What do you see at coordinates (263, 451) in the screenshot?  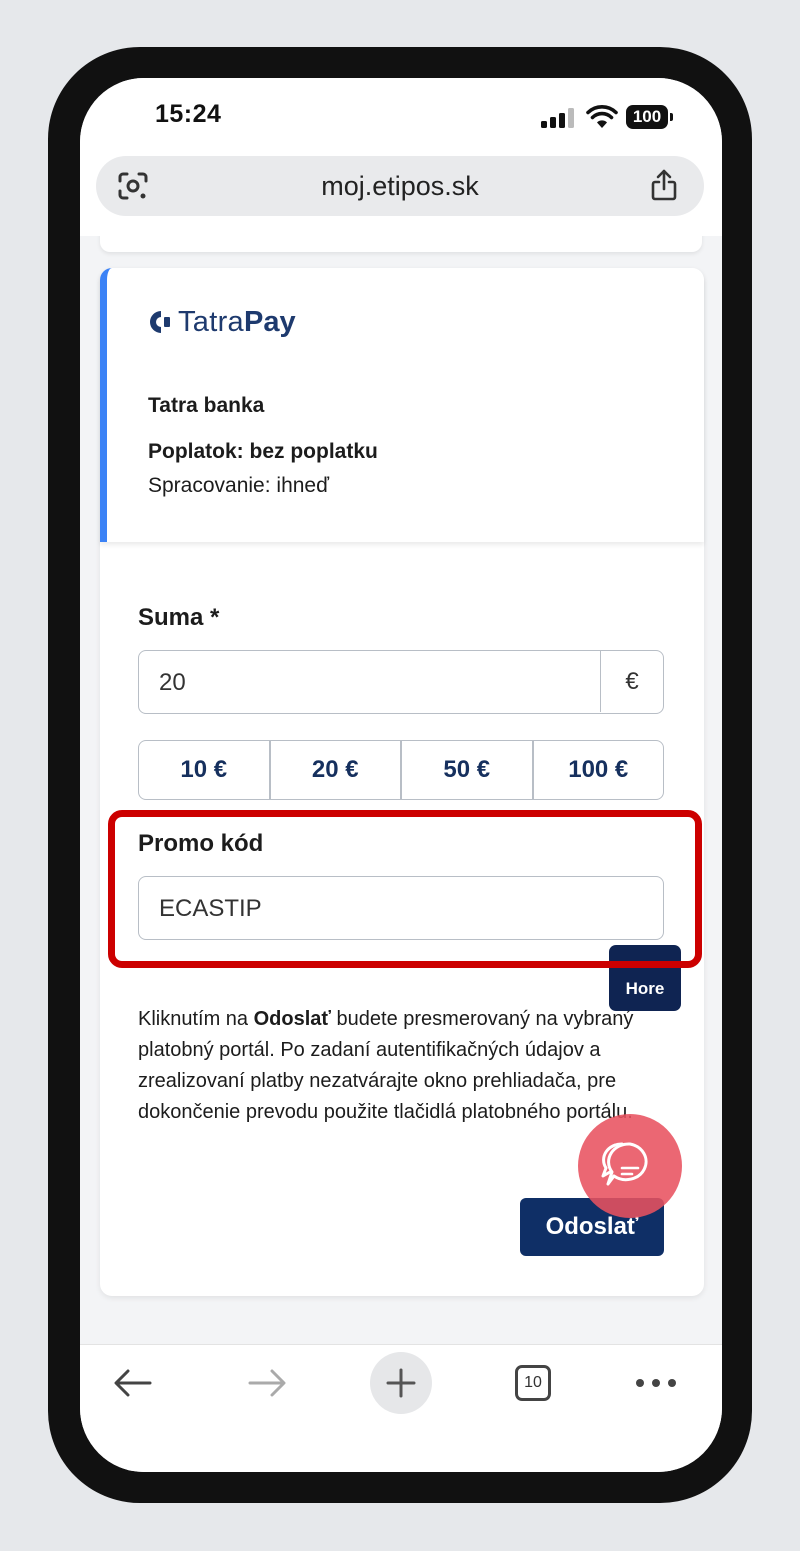 I see `fee-text: Poplatok: bez poplatku` at bounding box center [263, 451].